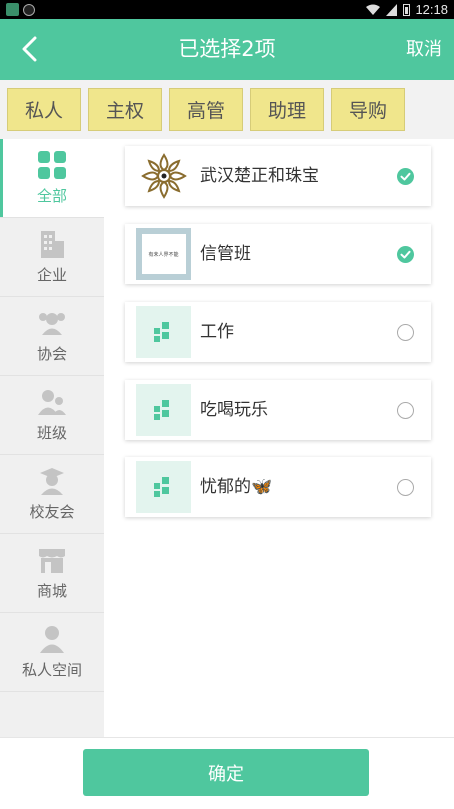 The width and height of the screenshot is (454, 809). What do you see at coordinates (51, 354) in the screenshot?
I see `sidebar-item-label: 协会` at bounding box center [51, 354].